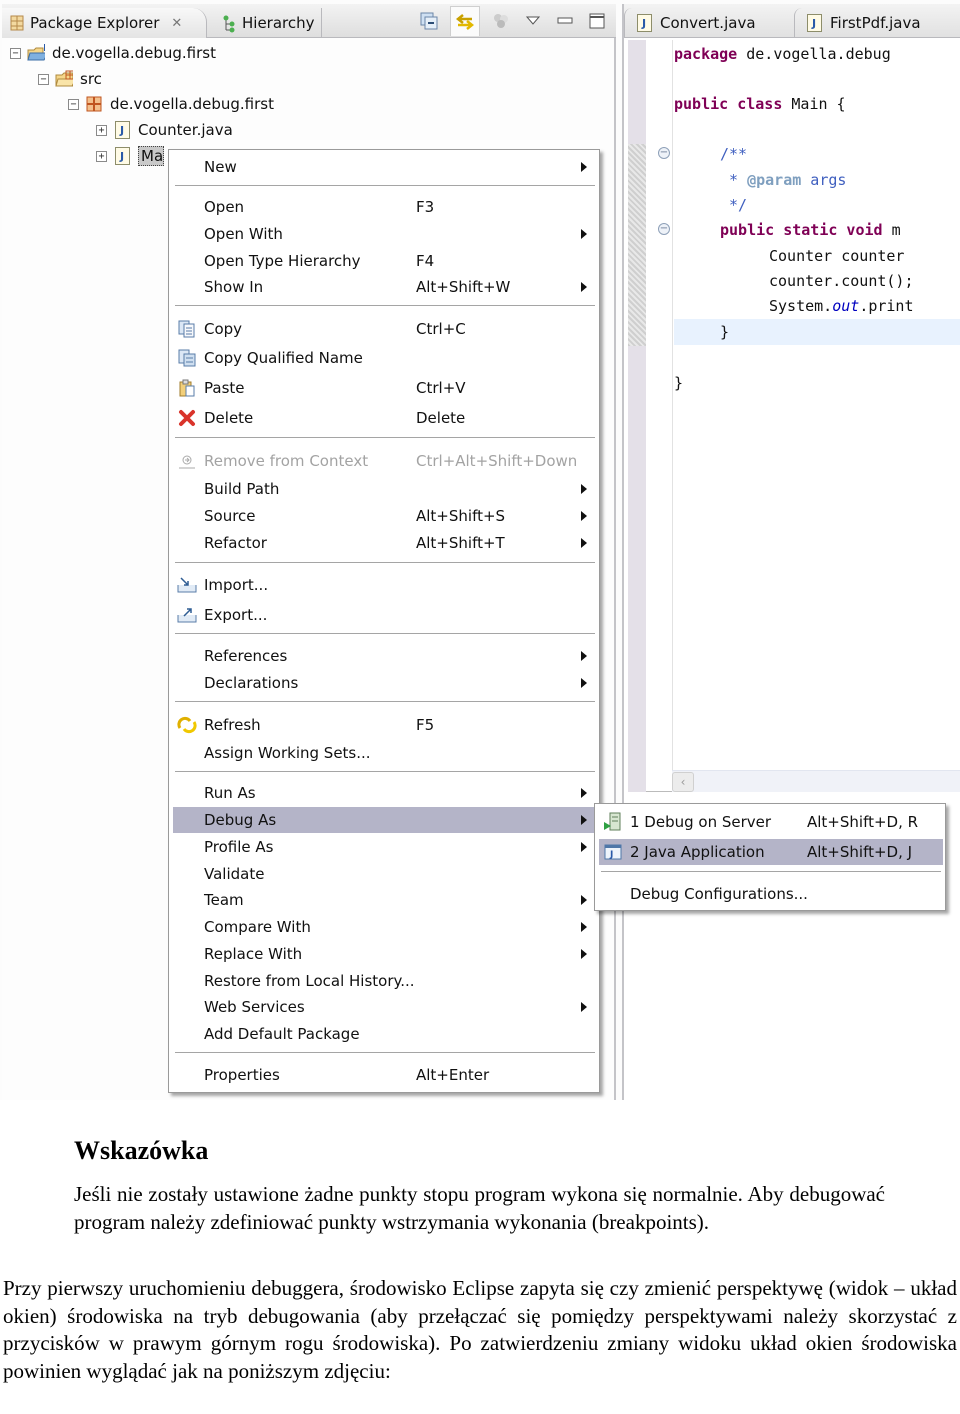 The height and width of the screenshot is (1414, 960). Describe the element at coordinates (385, 543) in the screenshot. I see `menu-item-refactor: Refactor Alt+Shift+T` at that location.